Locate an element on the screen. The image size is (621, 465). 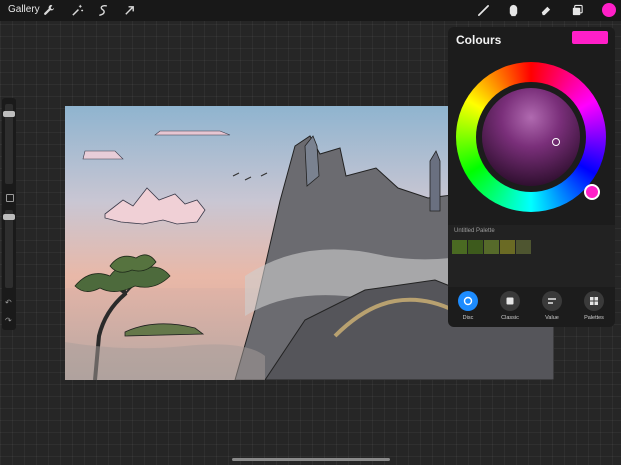
home-indicator is located at coordinates (311, 459).